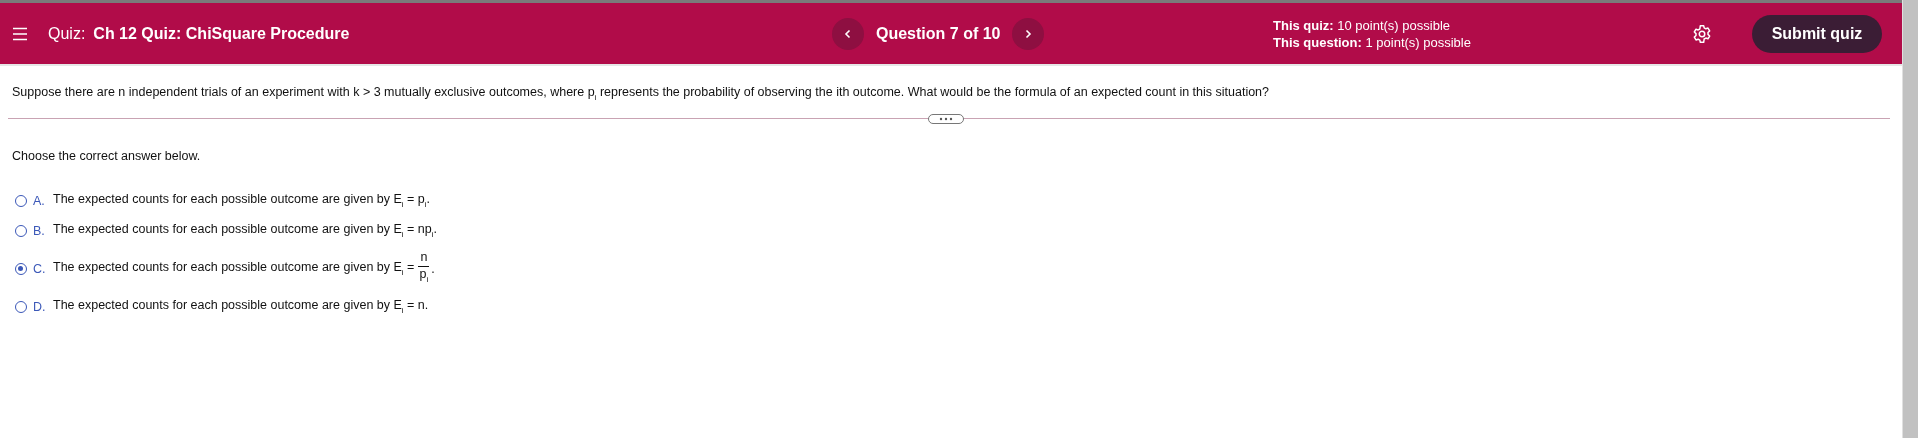  Describe the element at coordinates (1028, 33) in the screenshot. I see `chevron-right-icon` at that location.